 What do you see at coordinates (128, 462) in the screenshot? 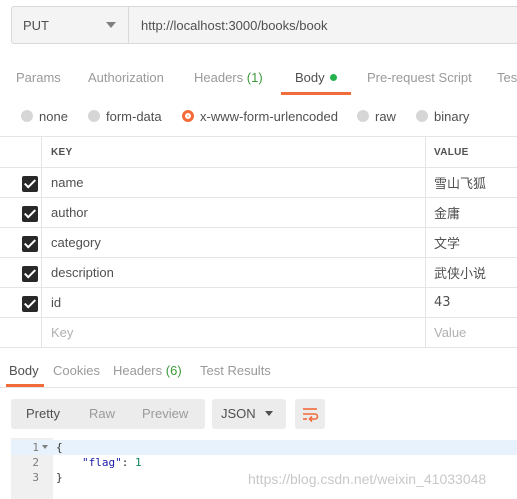
I see `json-colon: :` at bounding box center [128, 462].